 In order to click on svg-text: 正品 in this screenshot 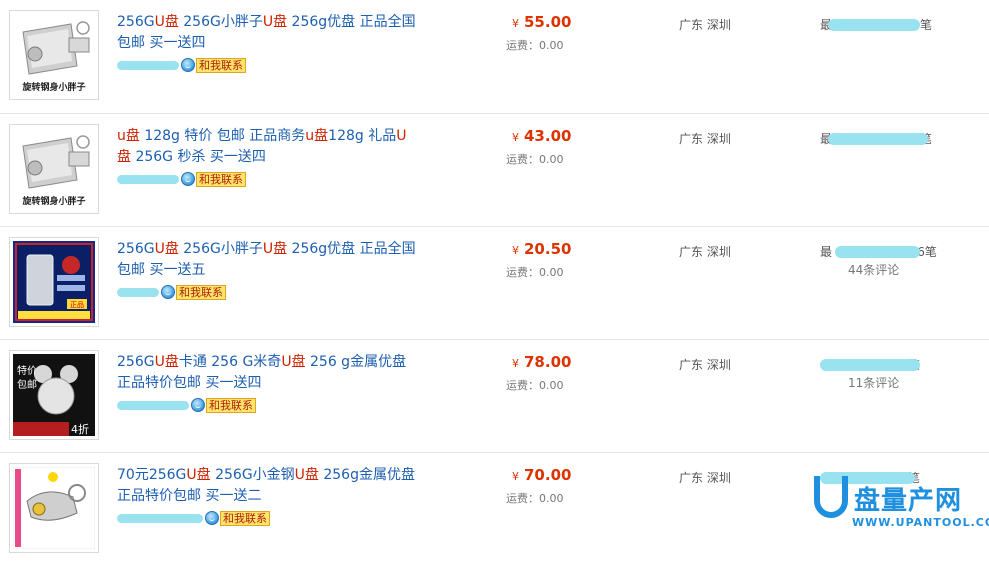, I will do `click(77, 305)`.